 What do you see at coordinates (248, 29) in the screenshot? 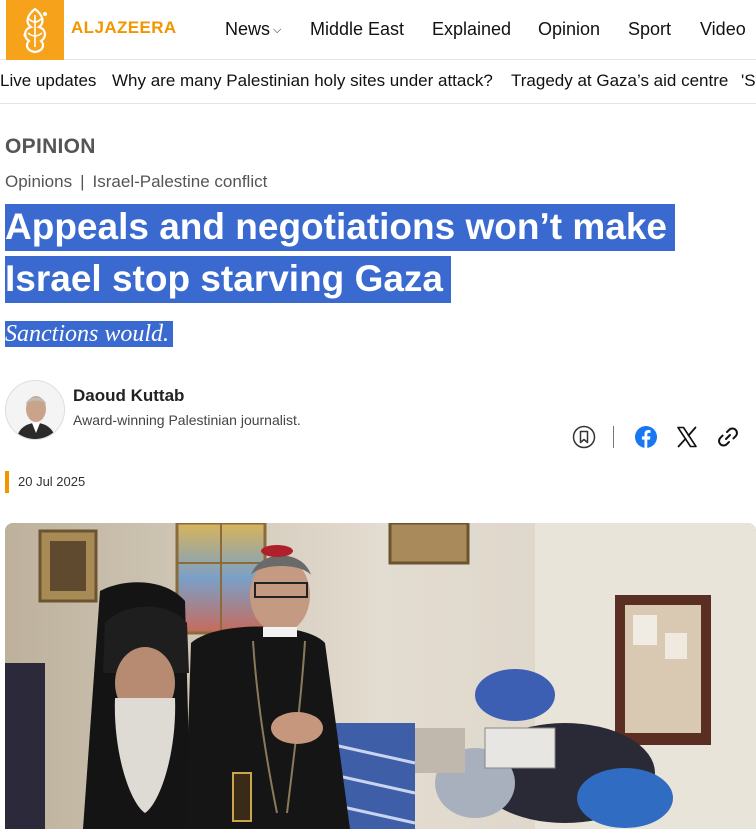
I see `nav-item-label: News` at bounding box center [248, 29].